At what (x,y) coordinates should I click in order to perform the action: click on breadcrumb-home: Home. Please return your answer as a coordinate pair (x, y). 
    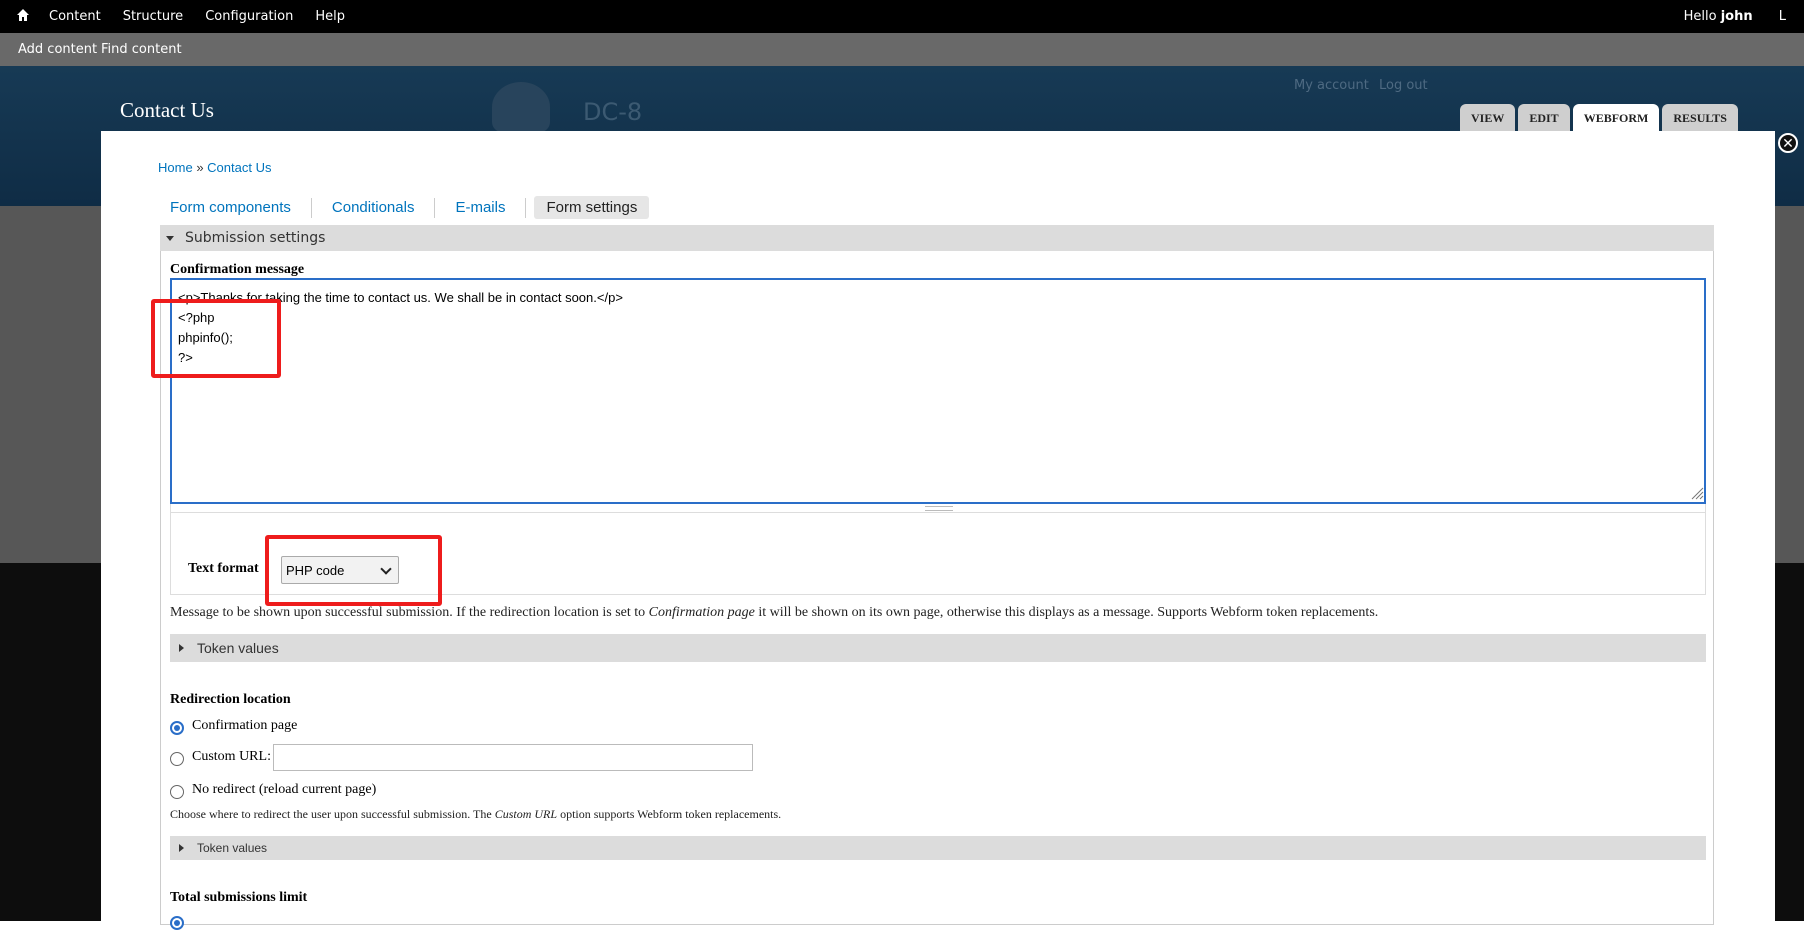
    Looking at the image, I should click on (175, 167).